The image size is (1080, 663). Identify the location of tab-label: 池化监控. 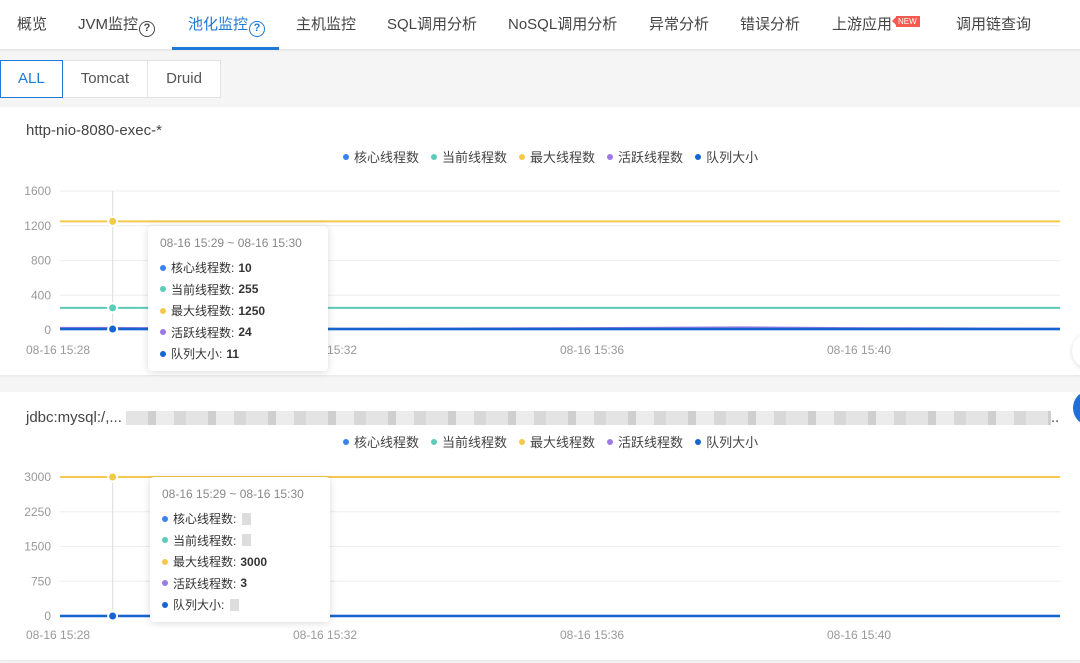
(218, 24).